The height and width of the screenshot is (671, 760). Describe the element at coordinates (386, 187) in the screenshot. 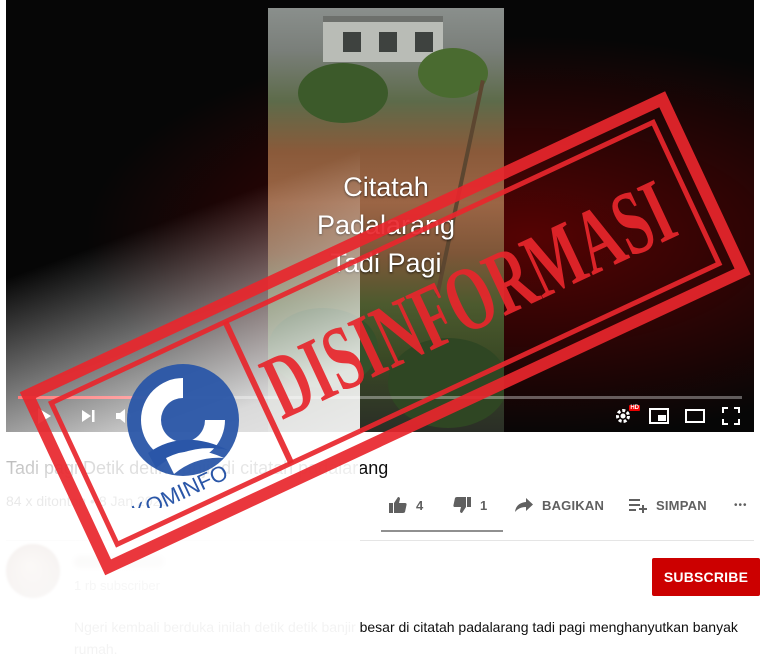

I see `video-caption-line: Citatah` at that location.